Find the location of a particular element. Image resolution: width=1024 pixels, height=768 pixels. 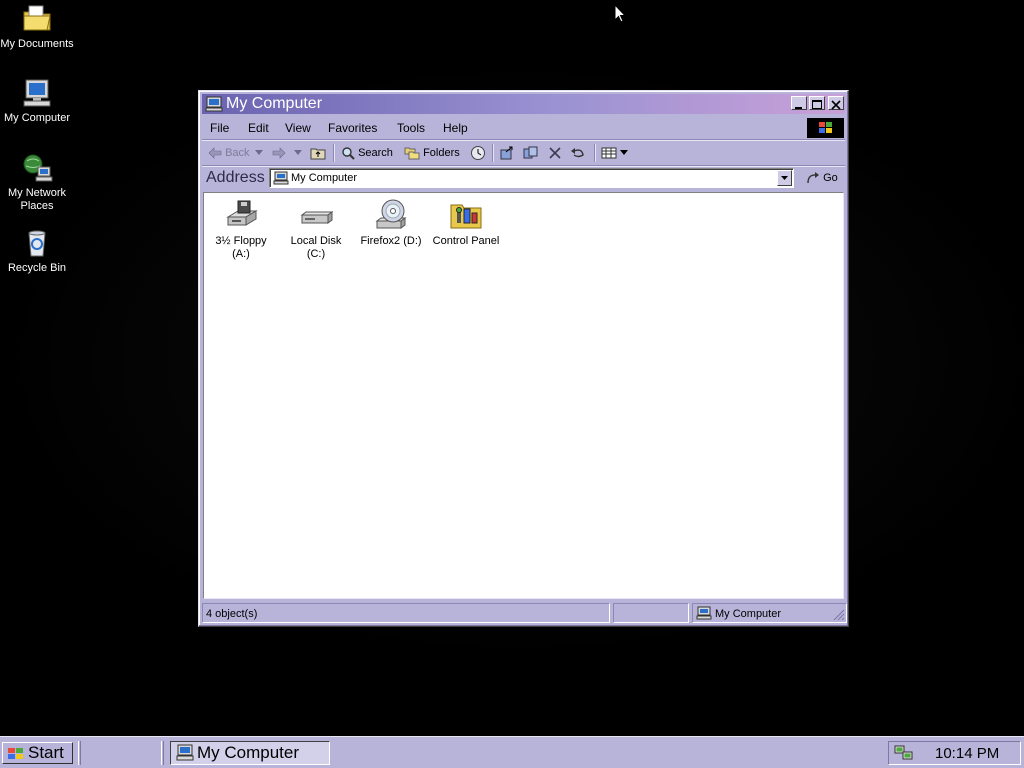

menu-view: View is located at coordinates (298, 128).